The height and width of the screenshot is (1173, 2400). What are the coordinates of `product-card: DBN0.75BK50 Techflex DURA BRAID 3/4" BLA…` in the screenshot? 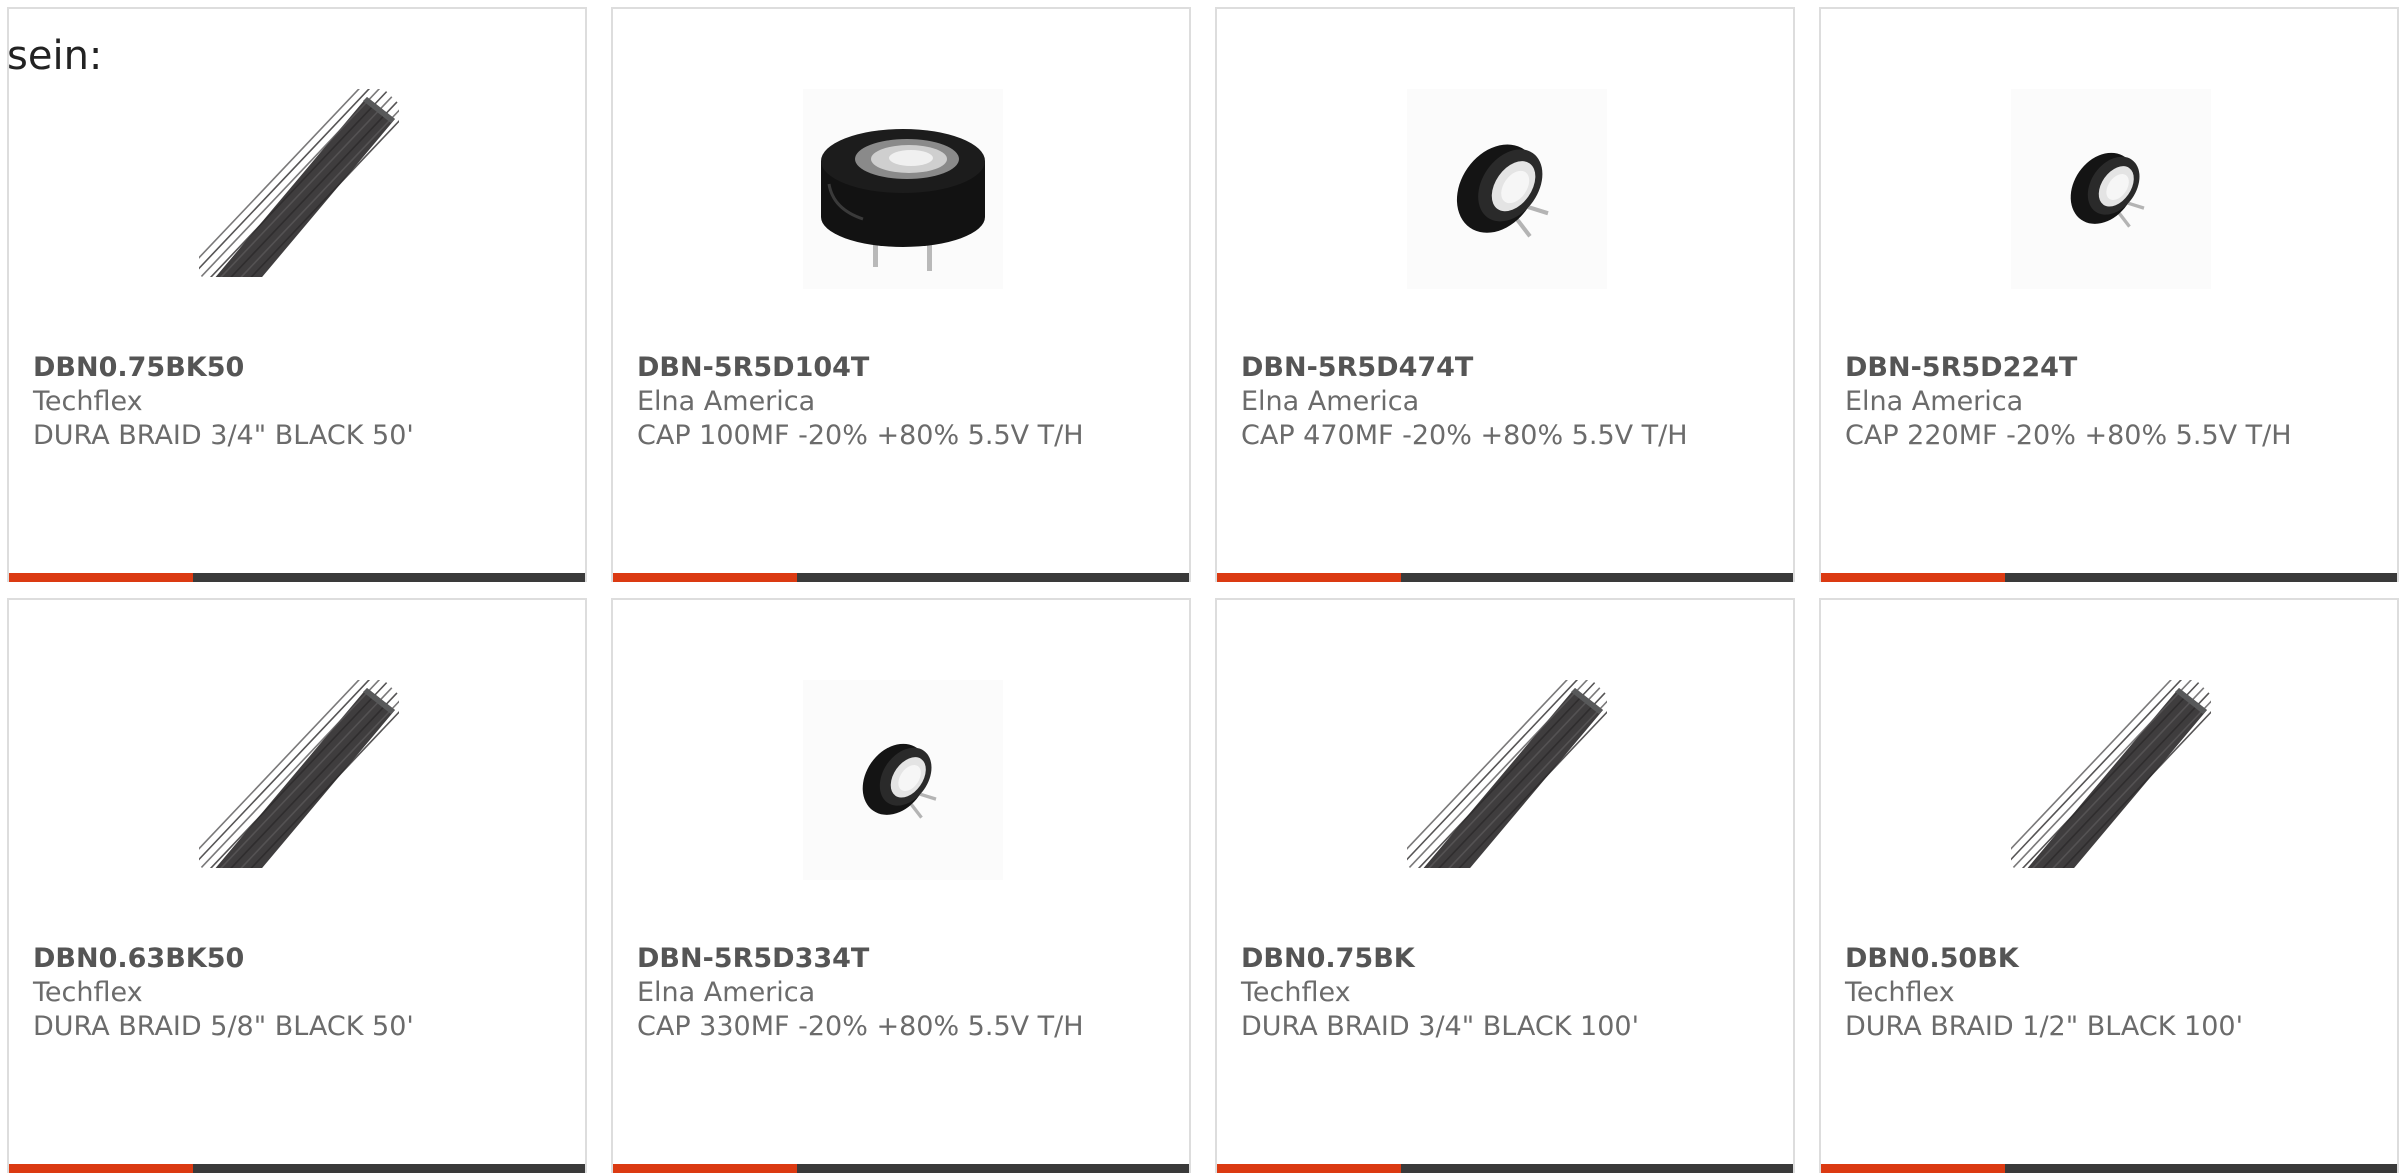 It's located at (297, 294).